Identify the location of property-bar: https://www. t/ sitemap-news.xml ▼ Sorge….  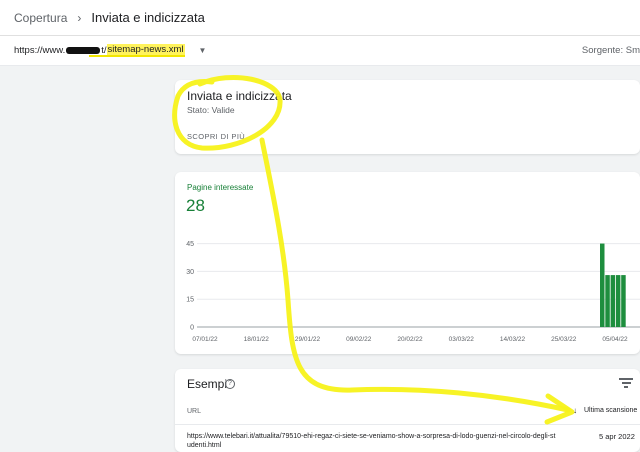
(320, 51).